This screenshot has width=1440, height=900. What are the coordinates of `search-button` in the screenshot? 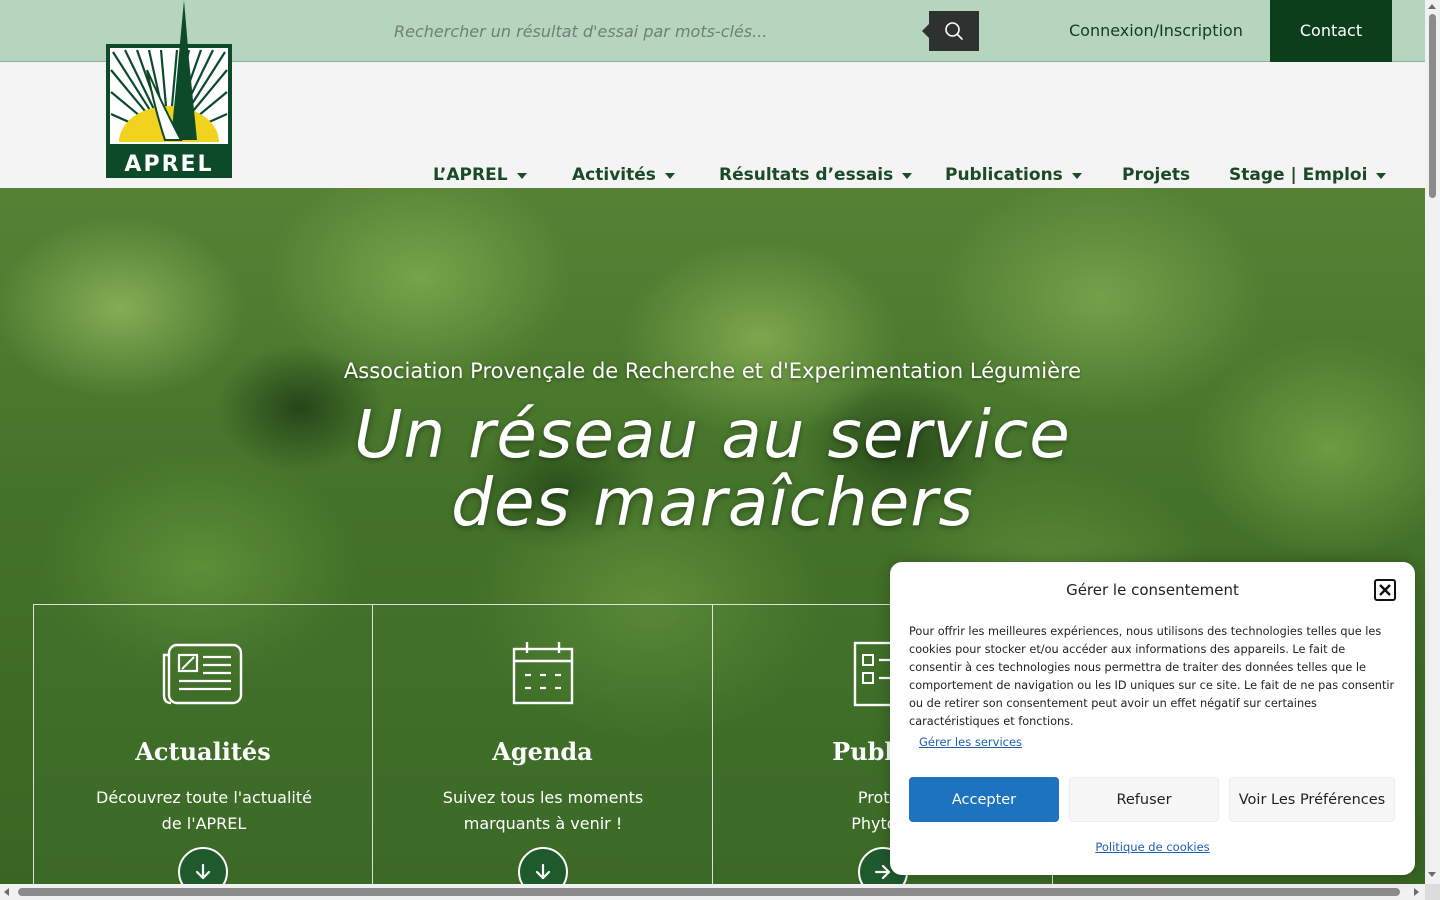 It's located at (950, 31).